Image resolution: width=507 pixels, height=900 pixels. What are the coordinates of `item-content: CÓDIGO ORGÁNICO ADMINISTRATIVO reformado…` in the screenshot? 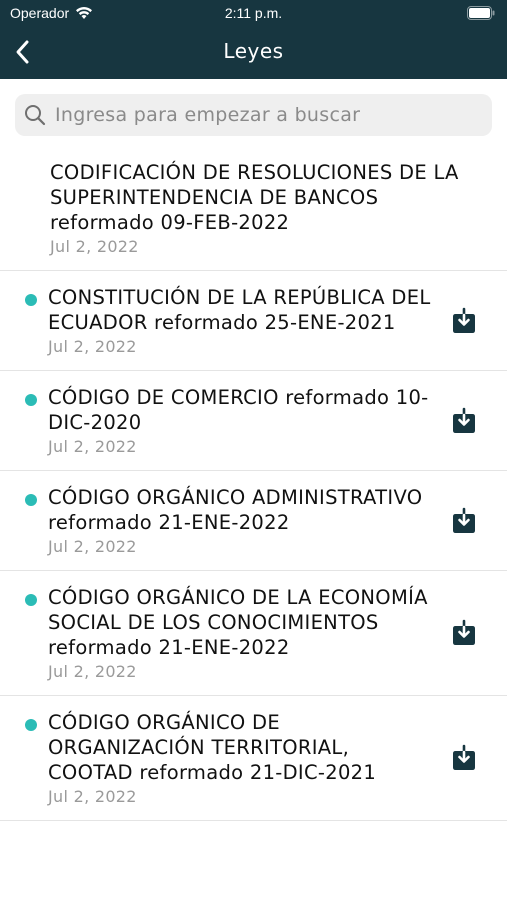 It's located at (249, 520).